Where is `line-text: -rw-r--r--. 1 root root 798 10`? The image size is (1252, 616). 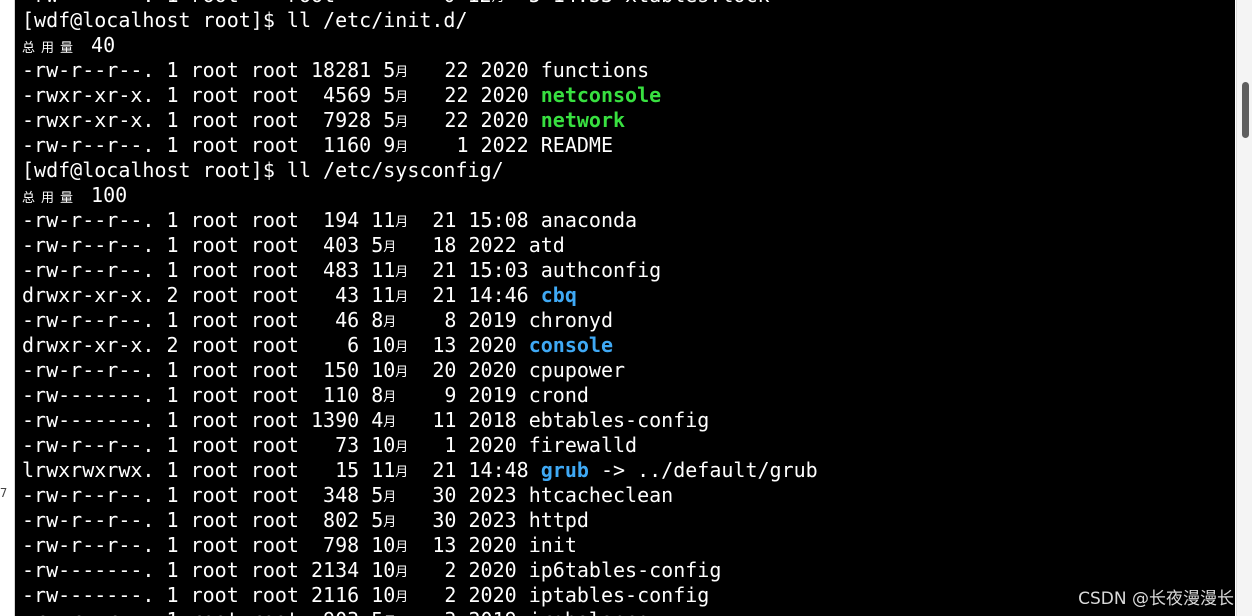 line-text: -rw-r--r--. 1 root root 798 10 is located at coordinates (209, 545).